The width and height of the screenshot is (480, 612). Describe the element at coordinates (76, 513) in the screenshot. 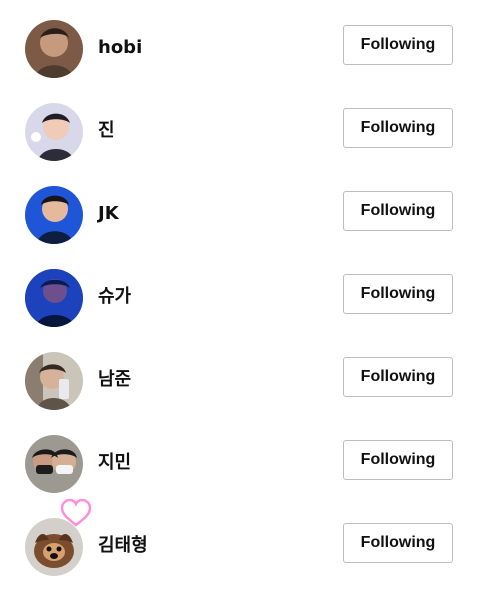

I see `heart-icon` at that location.